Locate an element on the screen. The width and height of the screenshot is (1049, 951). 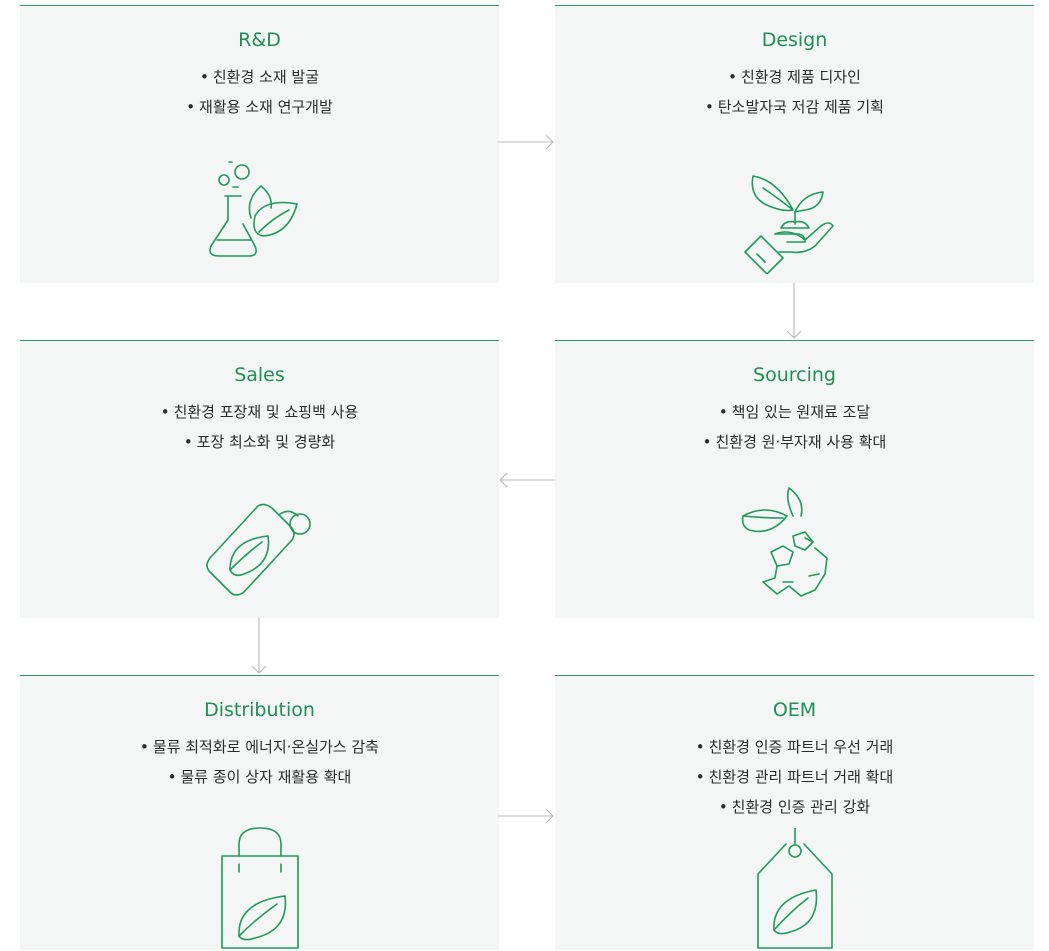
label-leaf-icon is located at coordinates (794, 888).